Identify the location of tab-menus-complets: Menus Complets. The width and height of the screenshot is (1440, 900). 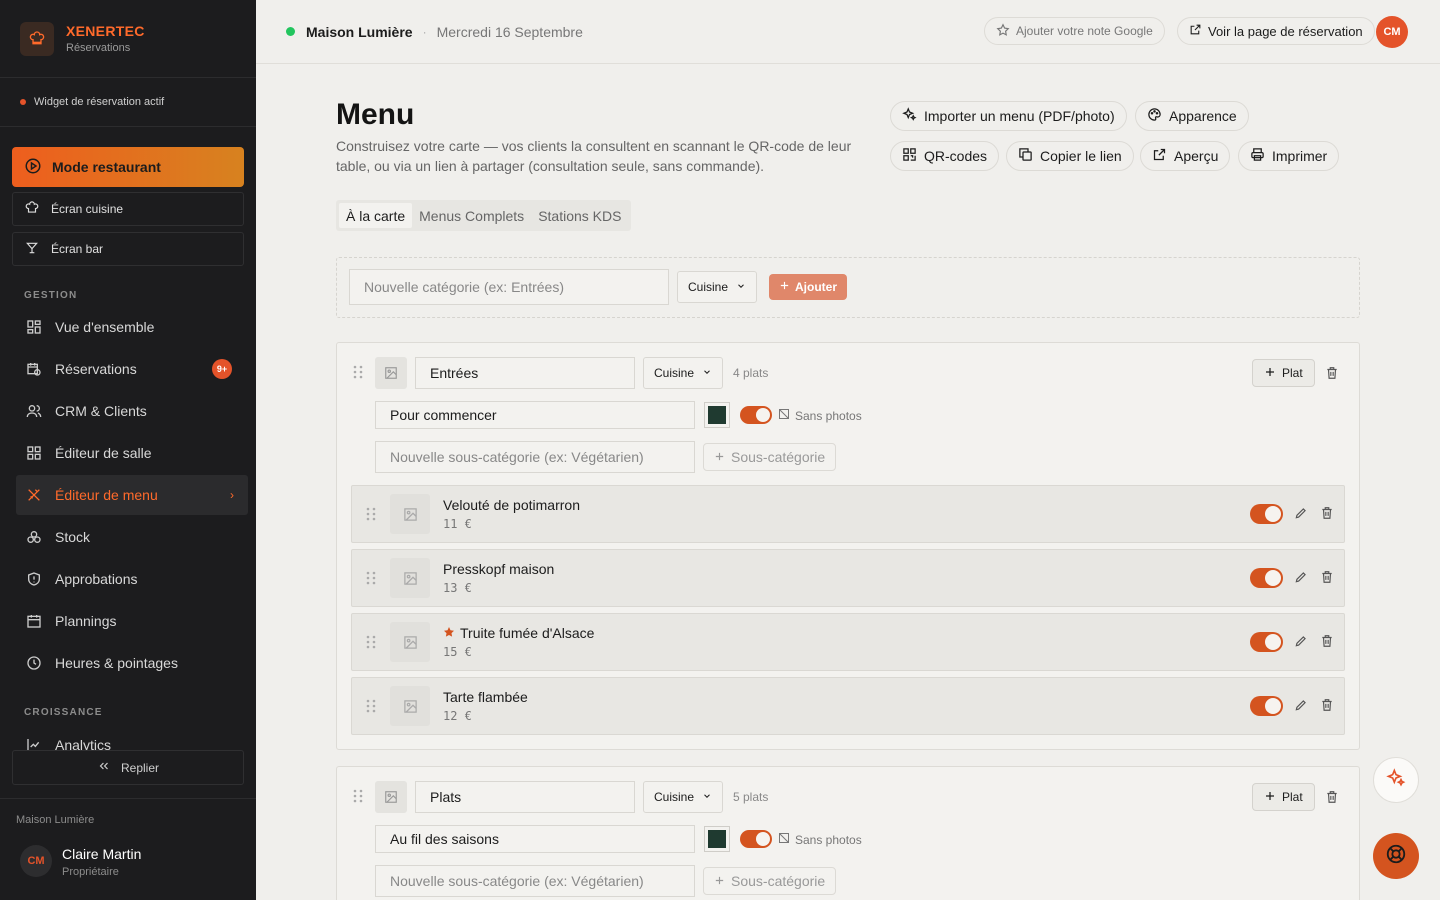
(471, 215).